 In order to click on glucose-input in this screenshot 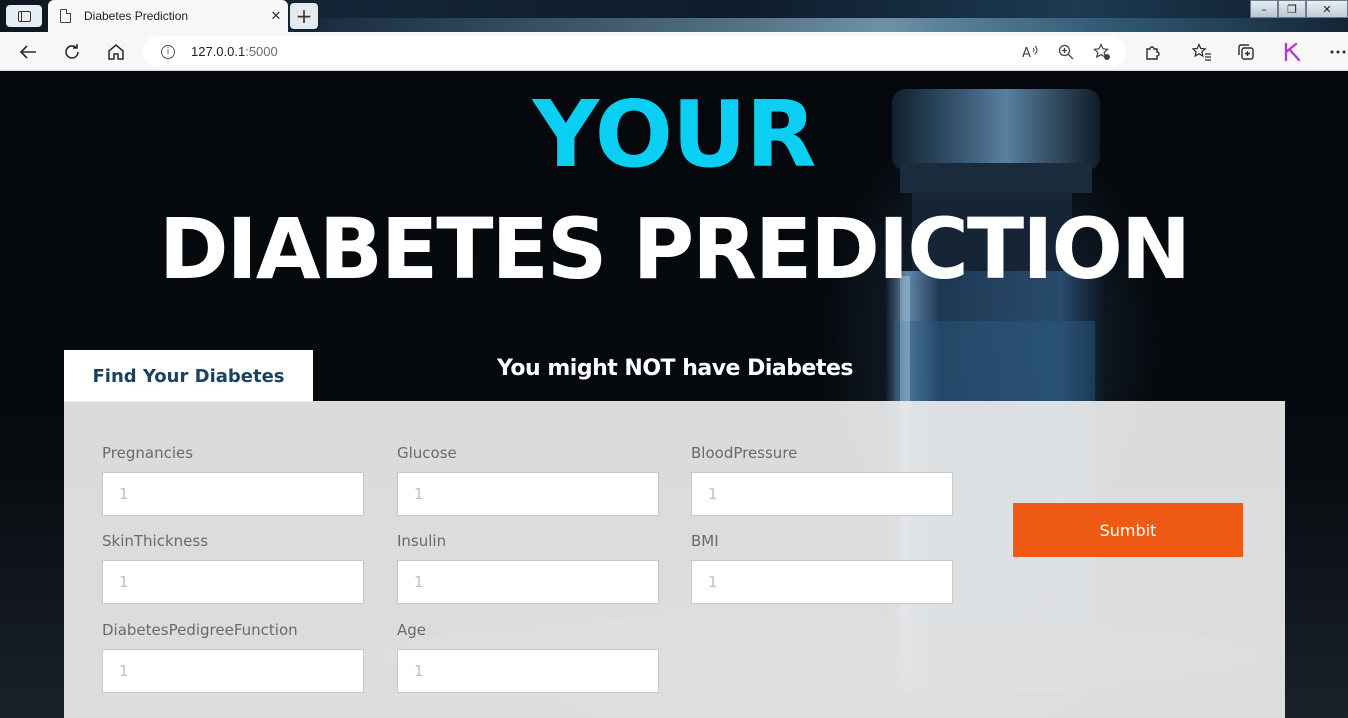, I will do `click(528, 494)`.